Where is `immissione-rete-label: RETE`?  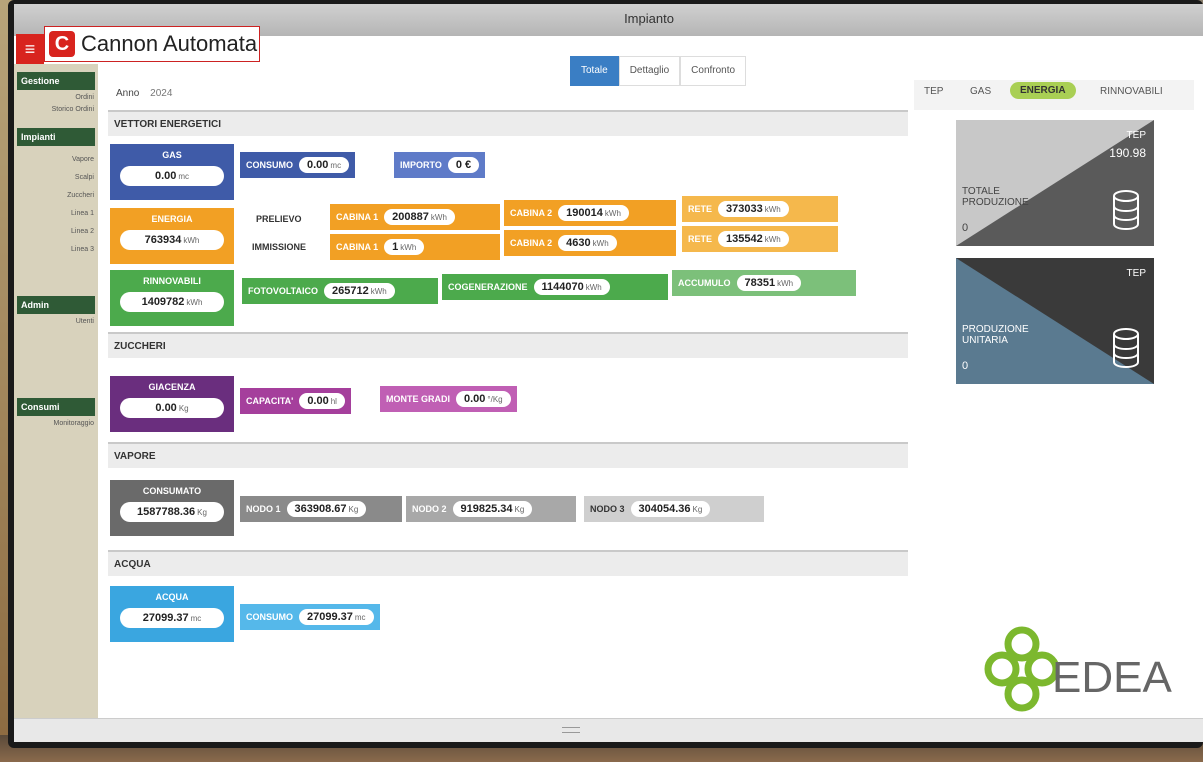
immissione-rete-label: RETE is located at coordinates (700, 239).